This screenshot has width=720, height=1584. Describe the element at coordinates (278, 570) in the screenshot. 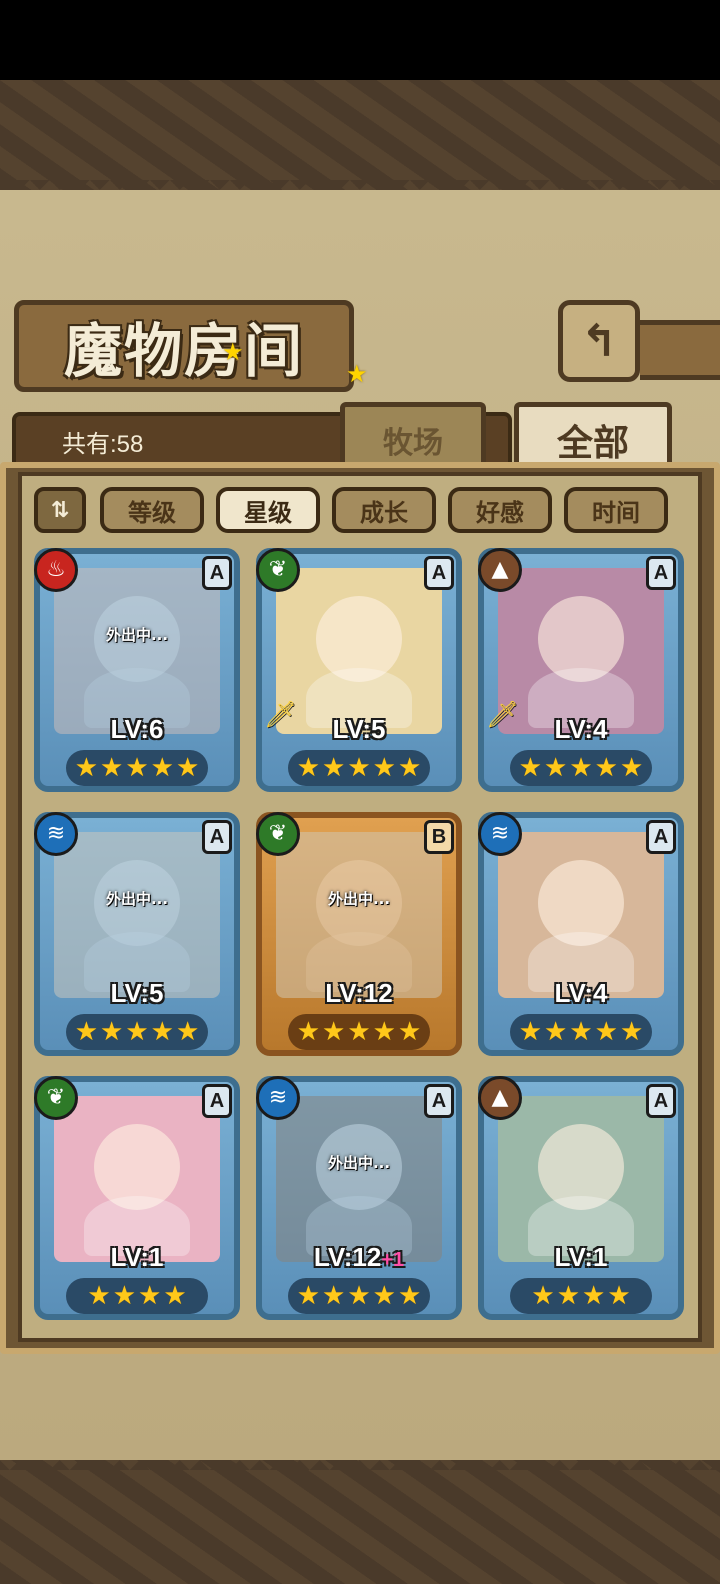

I see `wind-element-icon: ❦` at that location.